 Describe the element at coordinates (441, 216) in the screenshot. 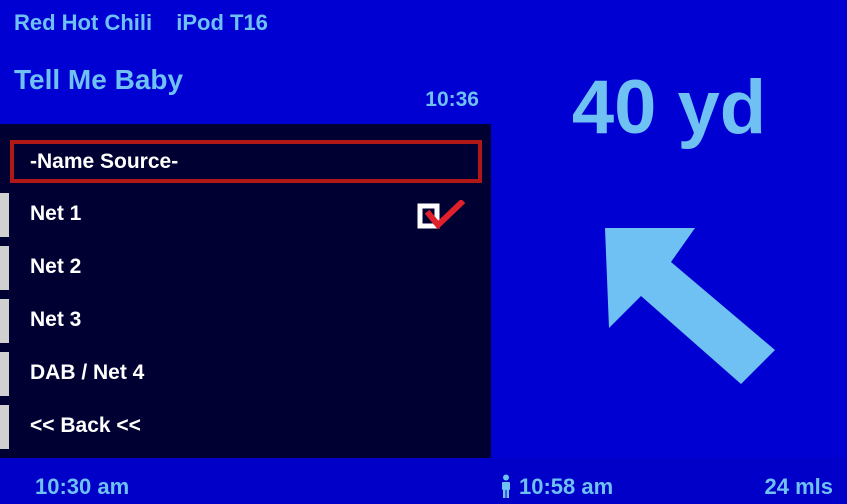

I see `checkbox-checked-icon` at that location.